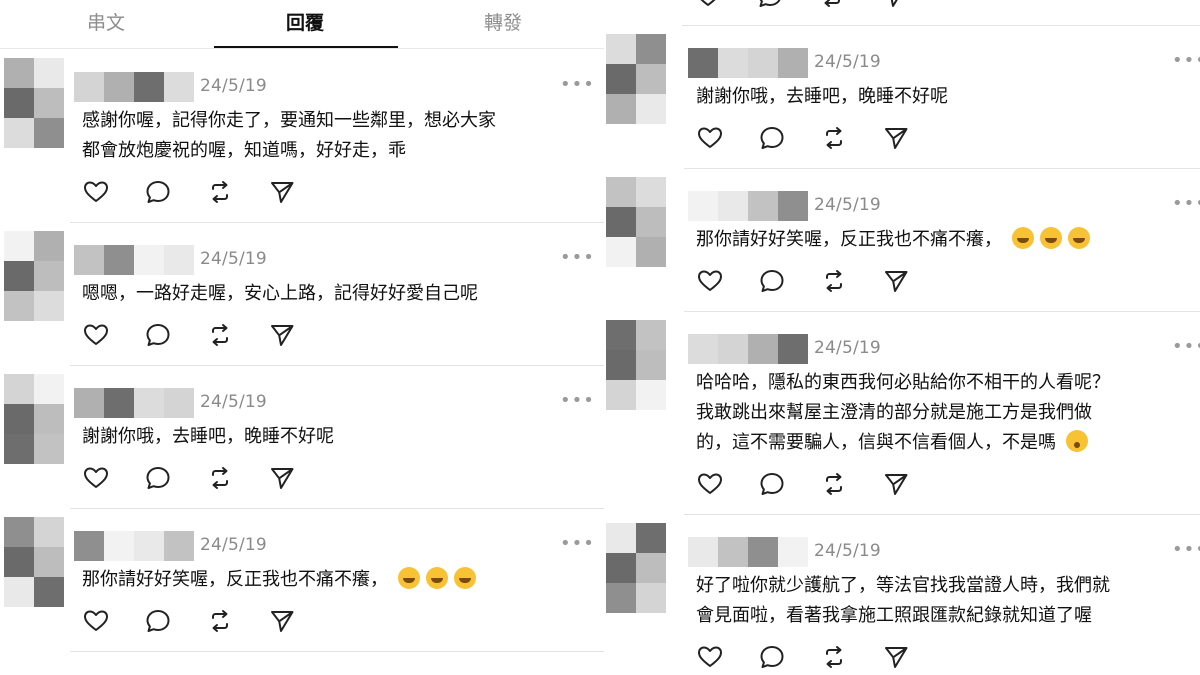 The width and height of the screenshot is (1200, 675). Describe the element at coordinates (289, 121) in the screenshot. I see `reply-text-line: 感謝你喔，記得你走了，要通知一些鄰里，想必大家` at that location.